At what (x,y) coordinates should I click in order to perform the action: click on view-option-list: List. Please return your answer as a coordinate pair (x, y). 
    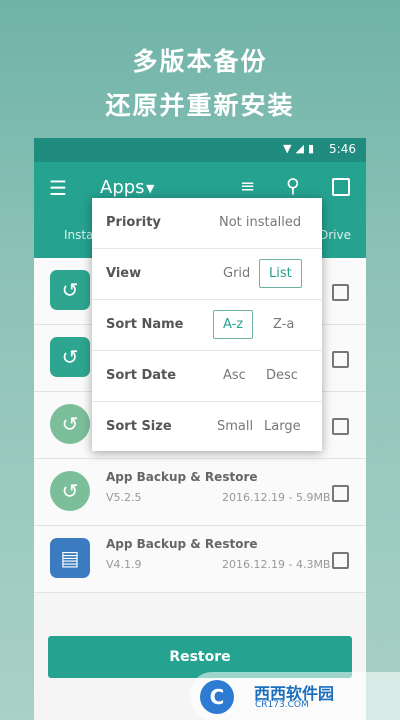
    Looking at the image, I should click on (280, 273).